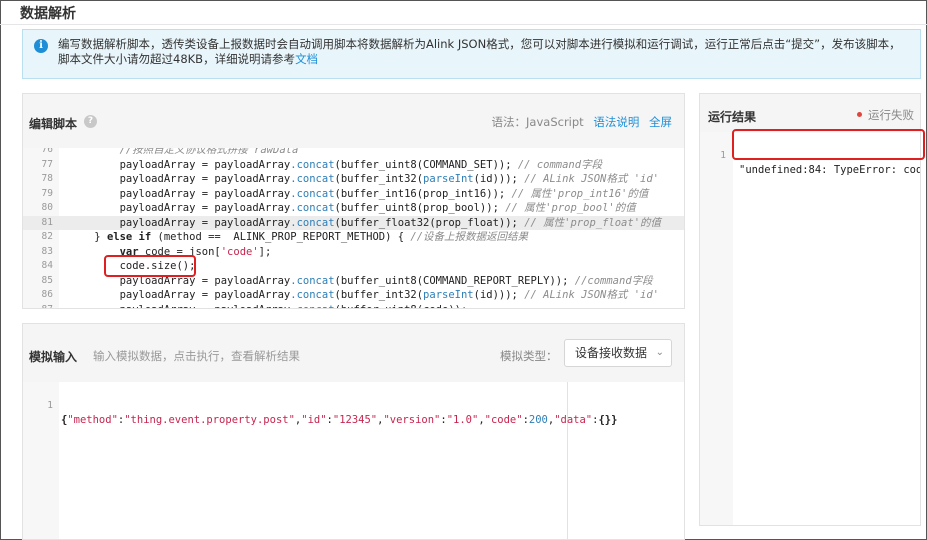  Describe the element at coordinates (90, 121) in the screenshot. I see `help-icon: ?` at that location.